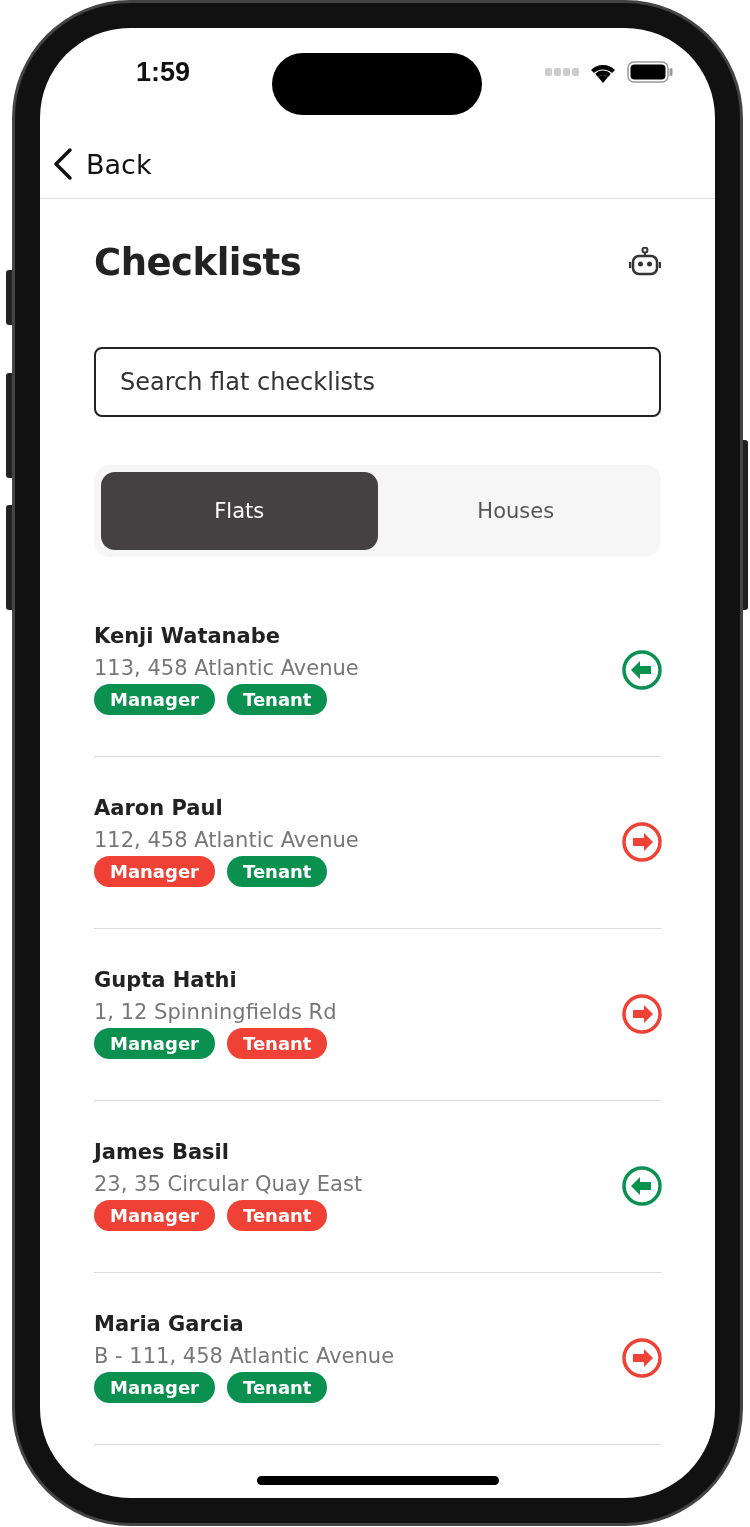 This screenshot has width=750, height=1527. Describe the element at coordinates (169, 1324) in the screenshot. I see `person-name: Maria Garcia` at that location.